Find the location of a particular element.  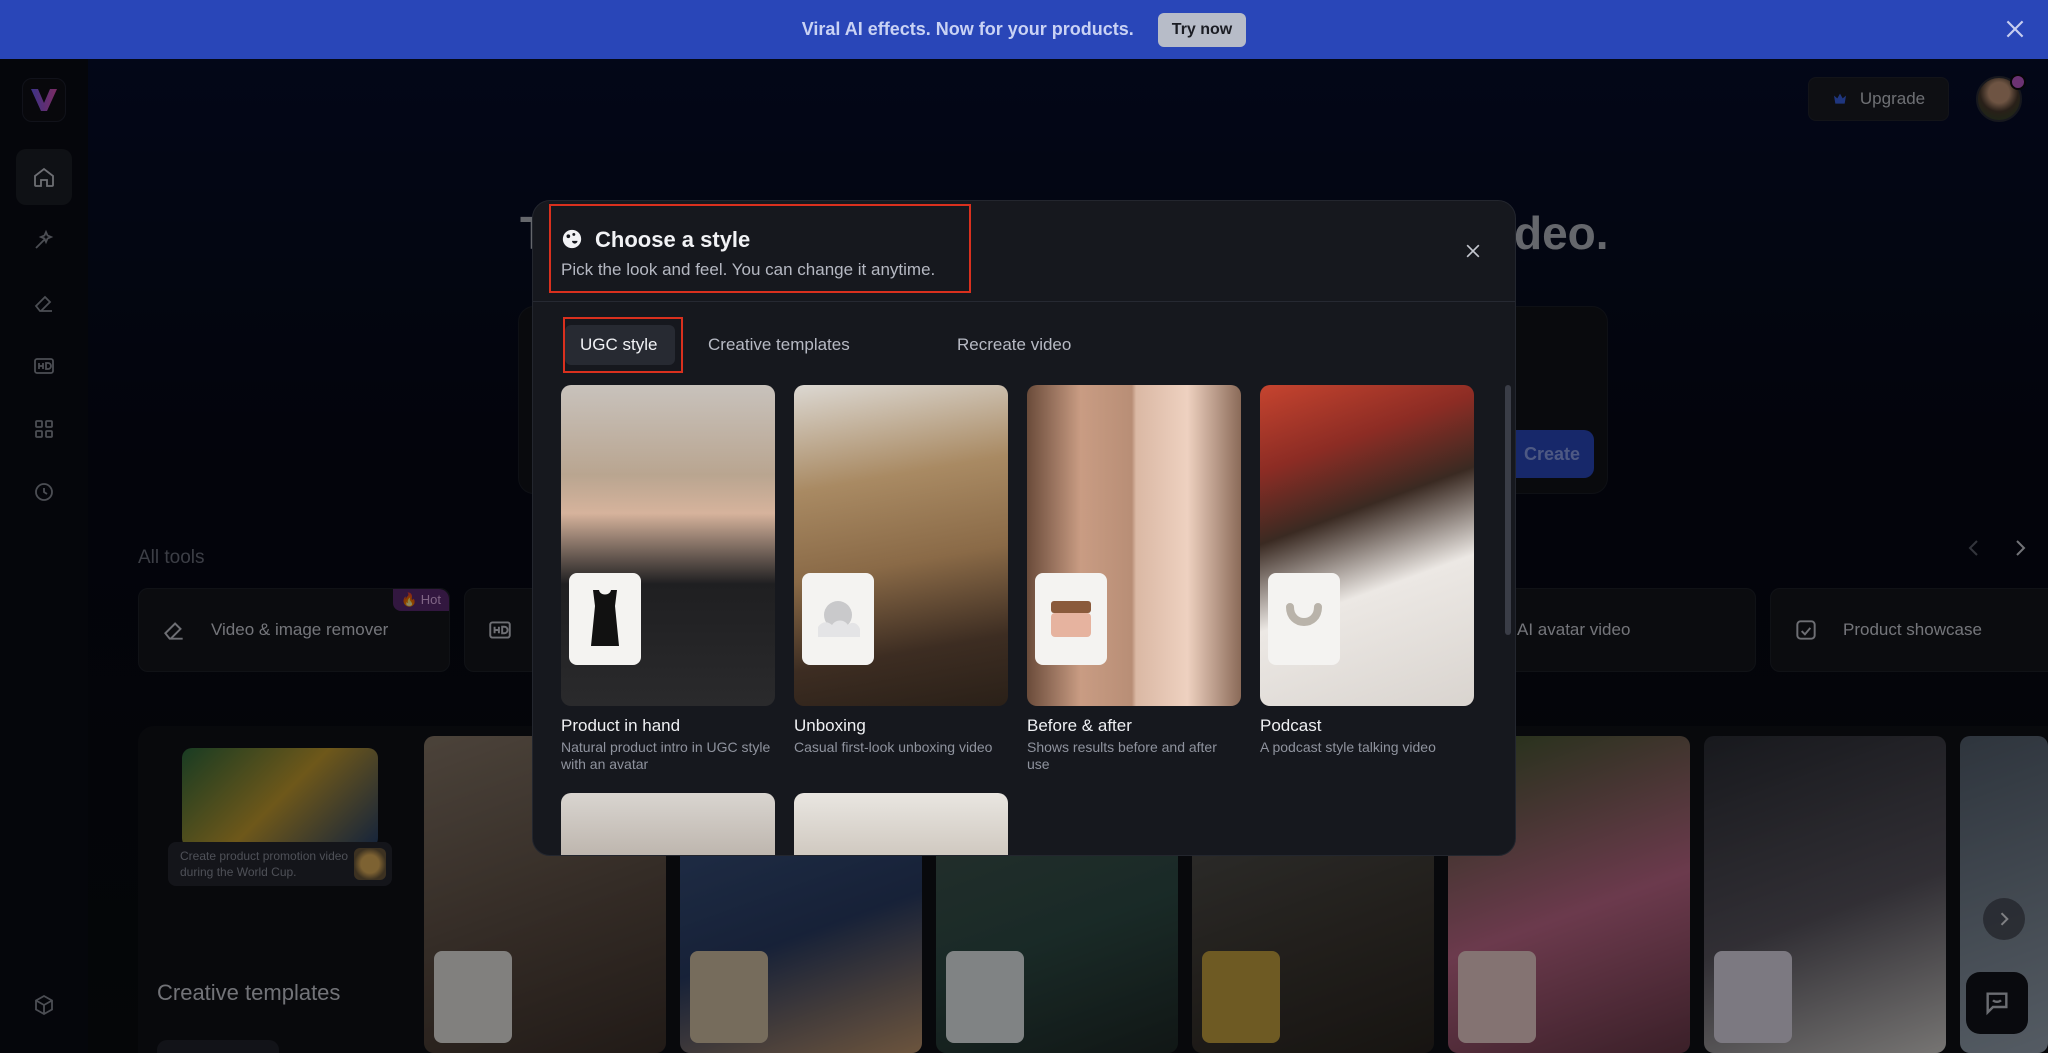

promo-text: Viral AI effects. Now for your products. is located at coordinates (967, 29).